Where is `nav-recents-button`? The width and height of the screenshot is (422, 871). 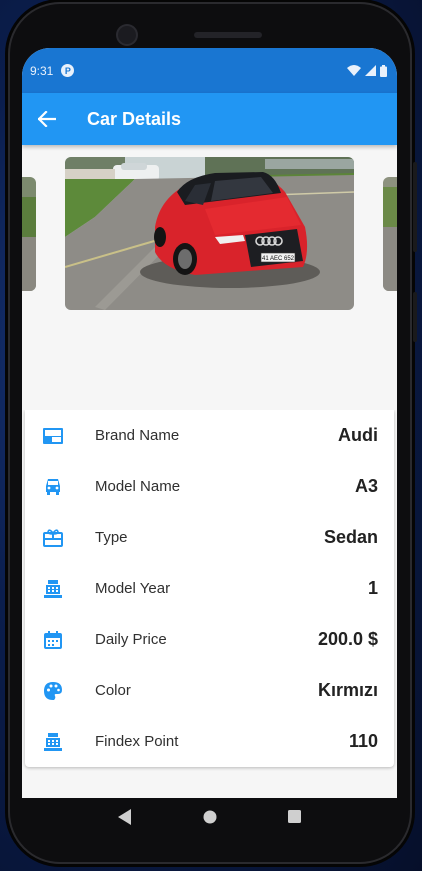
nav-recents-button is located at coordinates (295, 819).